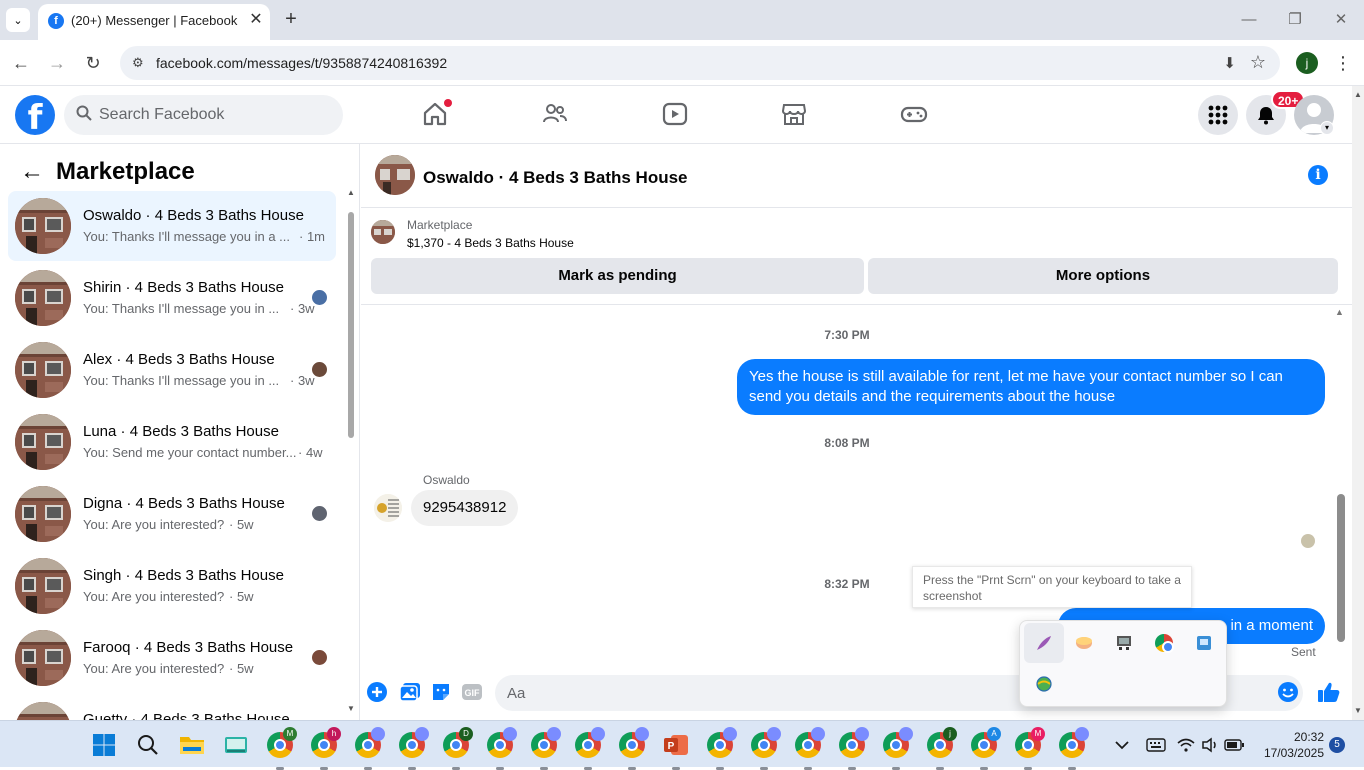 This screenshot has height=770, width=1364. Describe the element at coordinates (18, 20) in the screenshot. I see `tab-search-button: ⌄` at that location.